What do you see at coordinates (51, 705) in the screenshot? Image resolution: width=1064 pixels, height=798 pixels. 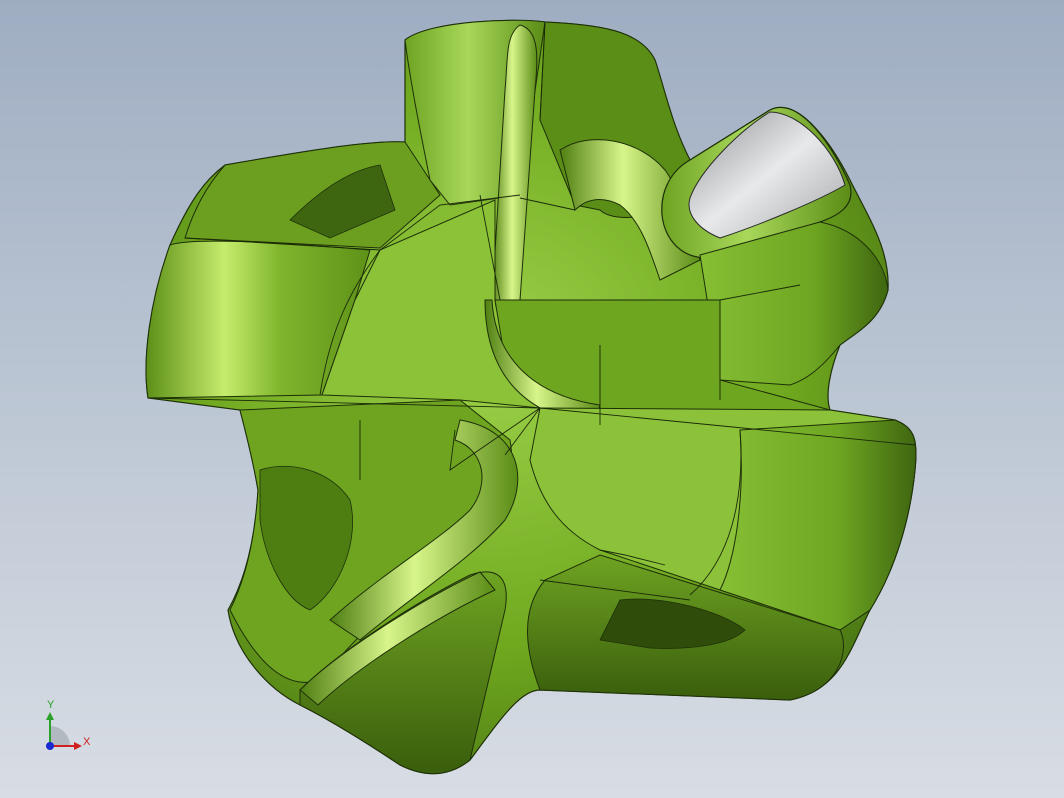 I see `y-axis-label: Y` at bounding box center [51, 705].